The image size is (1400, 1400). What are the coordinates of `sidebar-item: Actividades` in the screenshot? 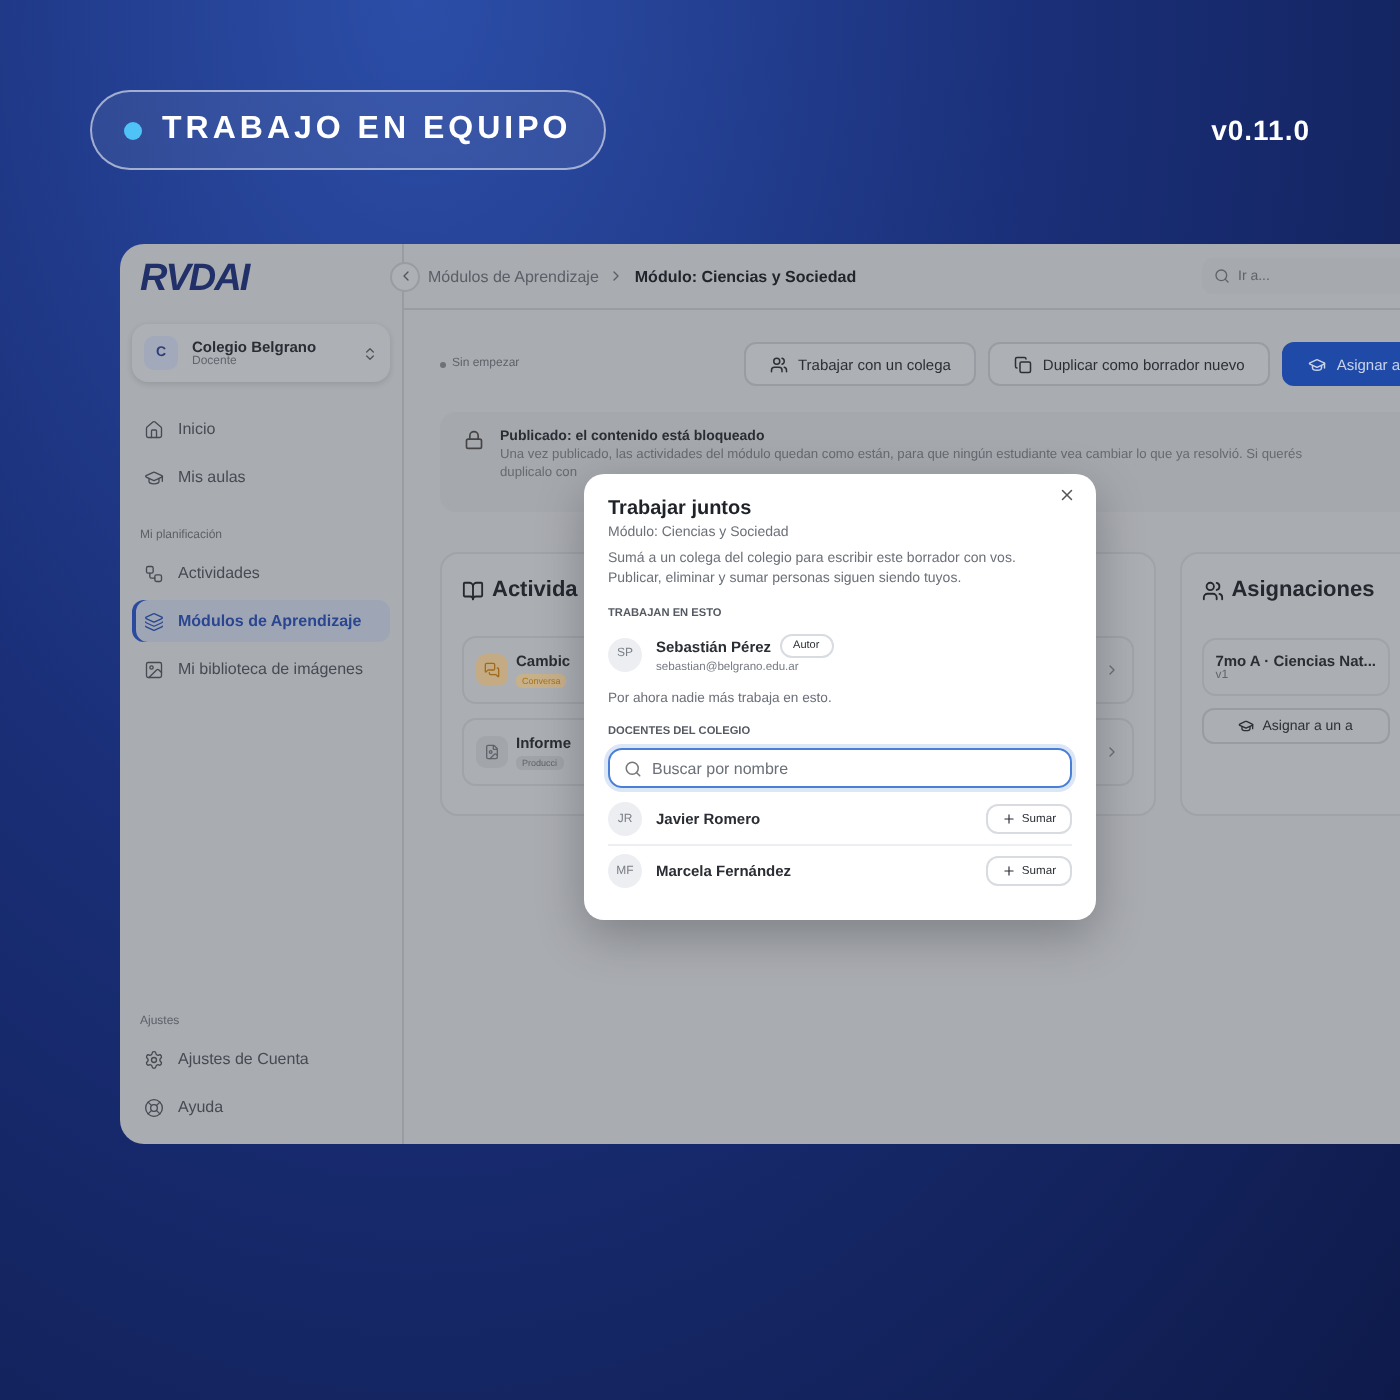 It's located at (261, 573).